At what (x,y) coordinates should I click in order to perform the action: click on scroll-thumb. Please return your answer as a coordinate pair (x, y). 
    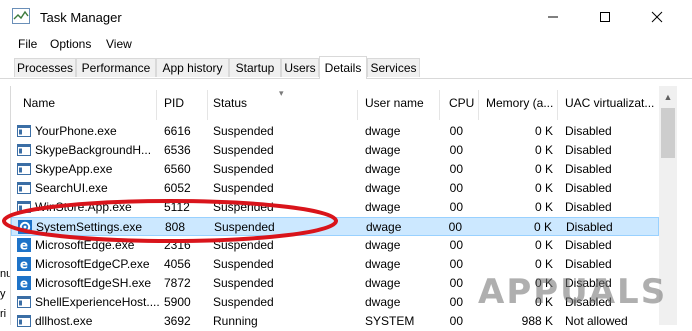
    Looking at the image, I should click on (668, 133).